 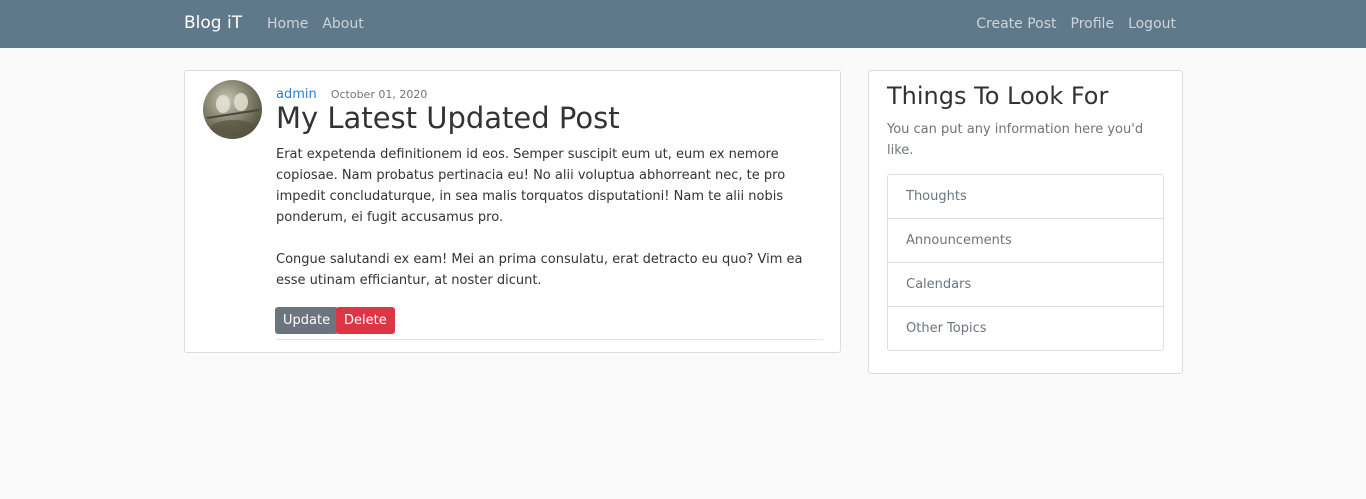 What do you see at coordinates (296, 94) in the screenshot?
I see `post-author-link: admin` at bounding box center [296, 94].